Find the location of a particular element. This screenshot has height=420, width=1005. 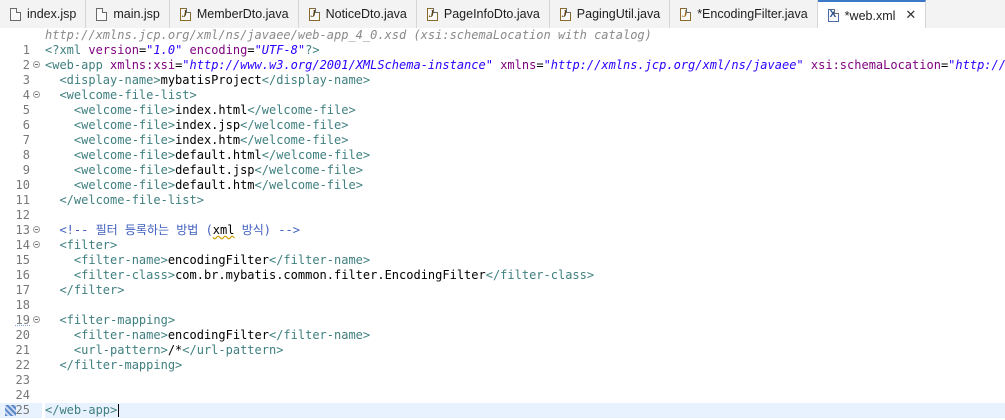

tab-pageinfodto-java: PageInfoDto.java is located at coordinates (483, 14).